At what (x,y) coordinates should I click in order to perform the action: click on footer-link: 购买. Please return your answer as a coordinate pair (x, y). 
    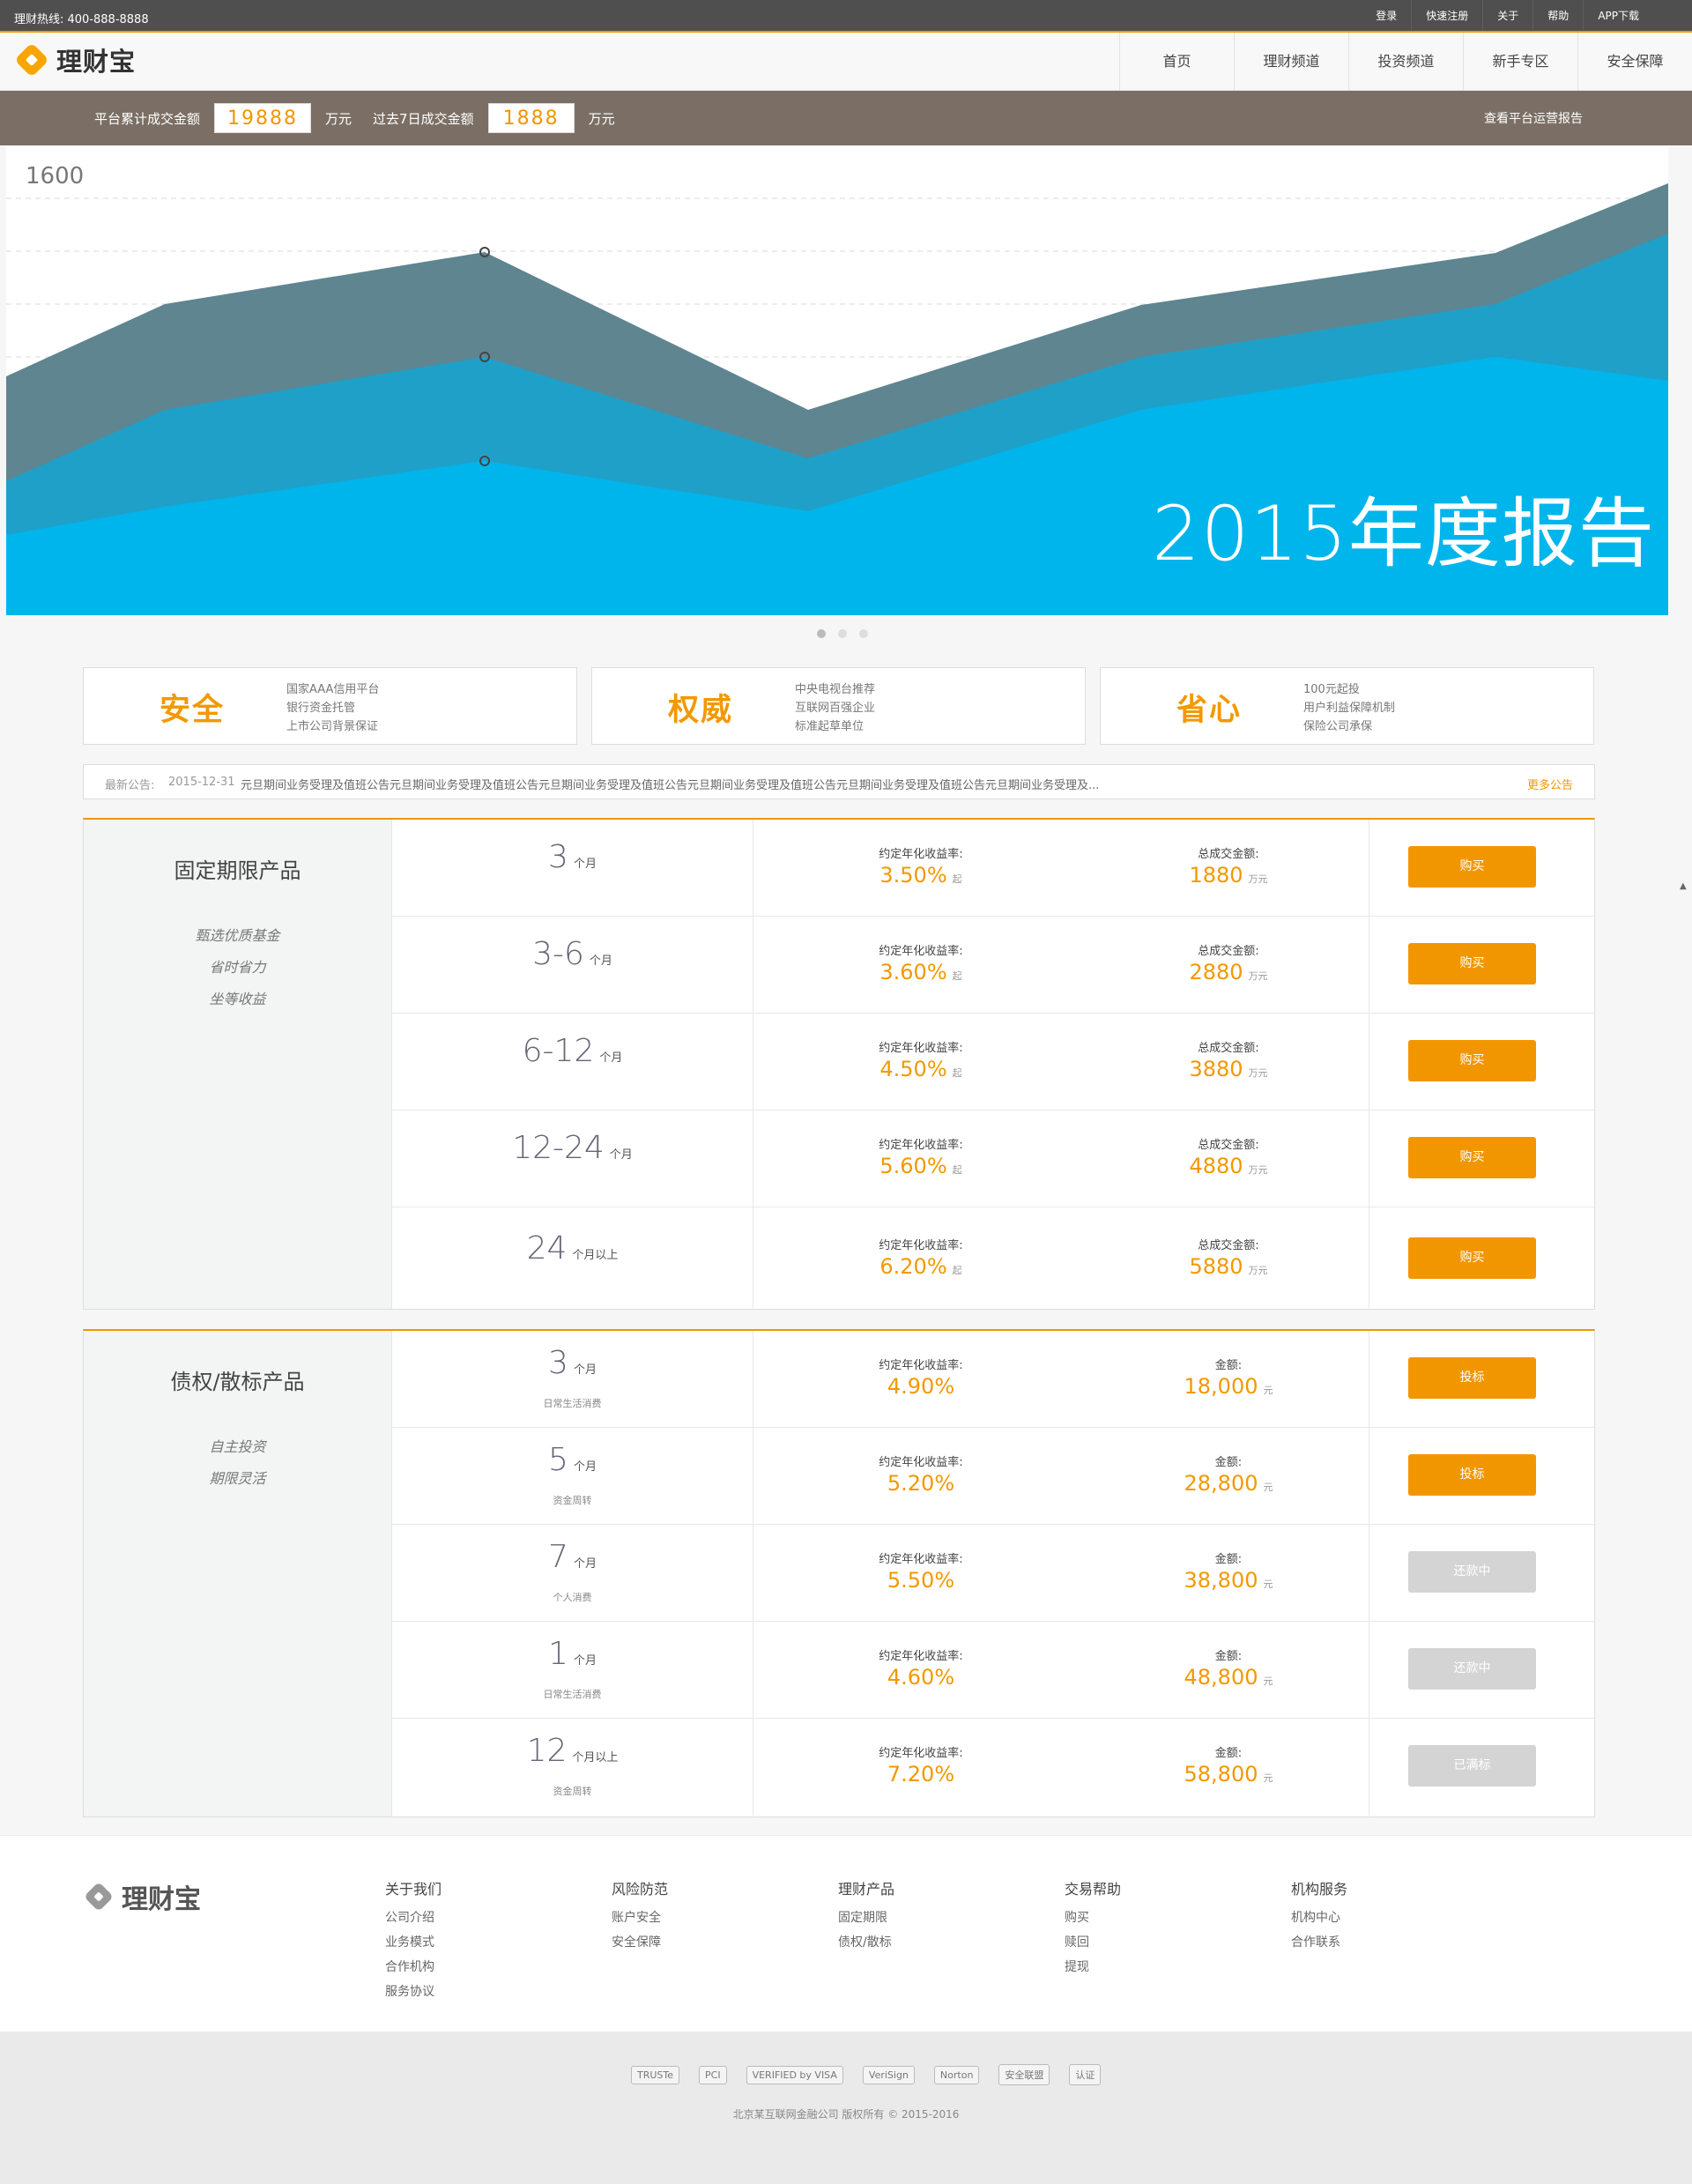
    Looking at the image, I should click on (1093, 1917).